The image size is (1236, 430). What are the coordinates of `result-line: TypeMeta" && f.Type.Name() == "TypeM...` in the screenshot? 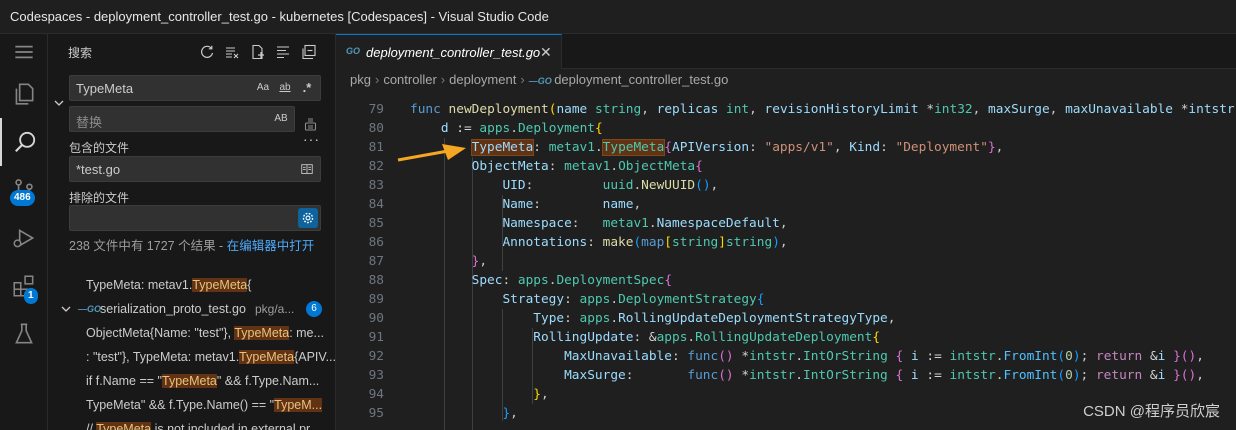 It's located at (192, 405).